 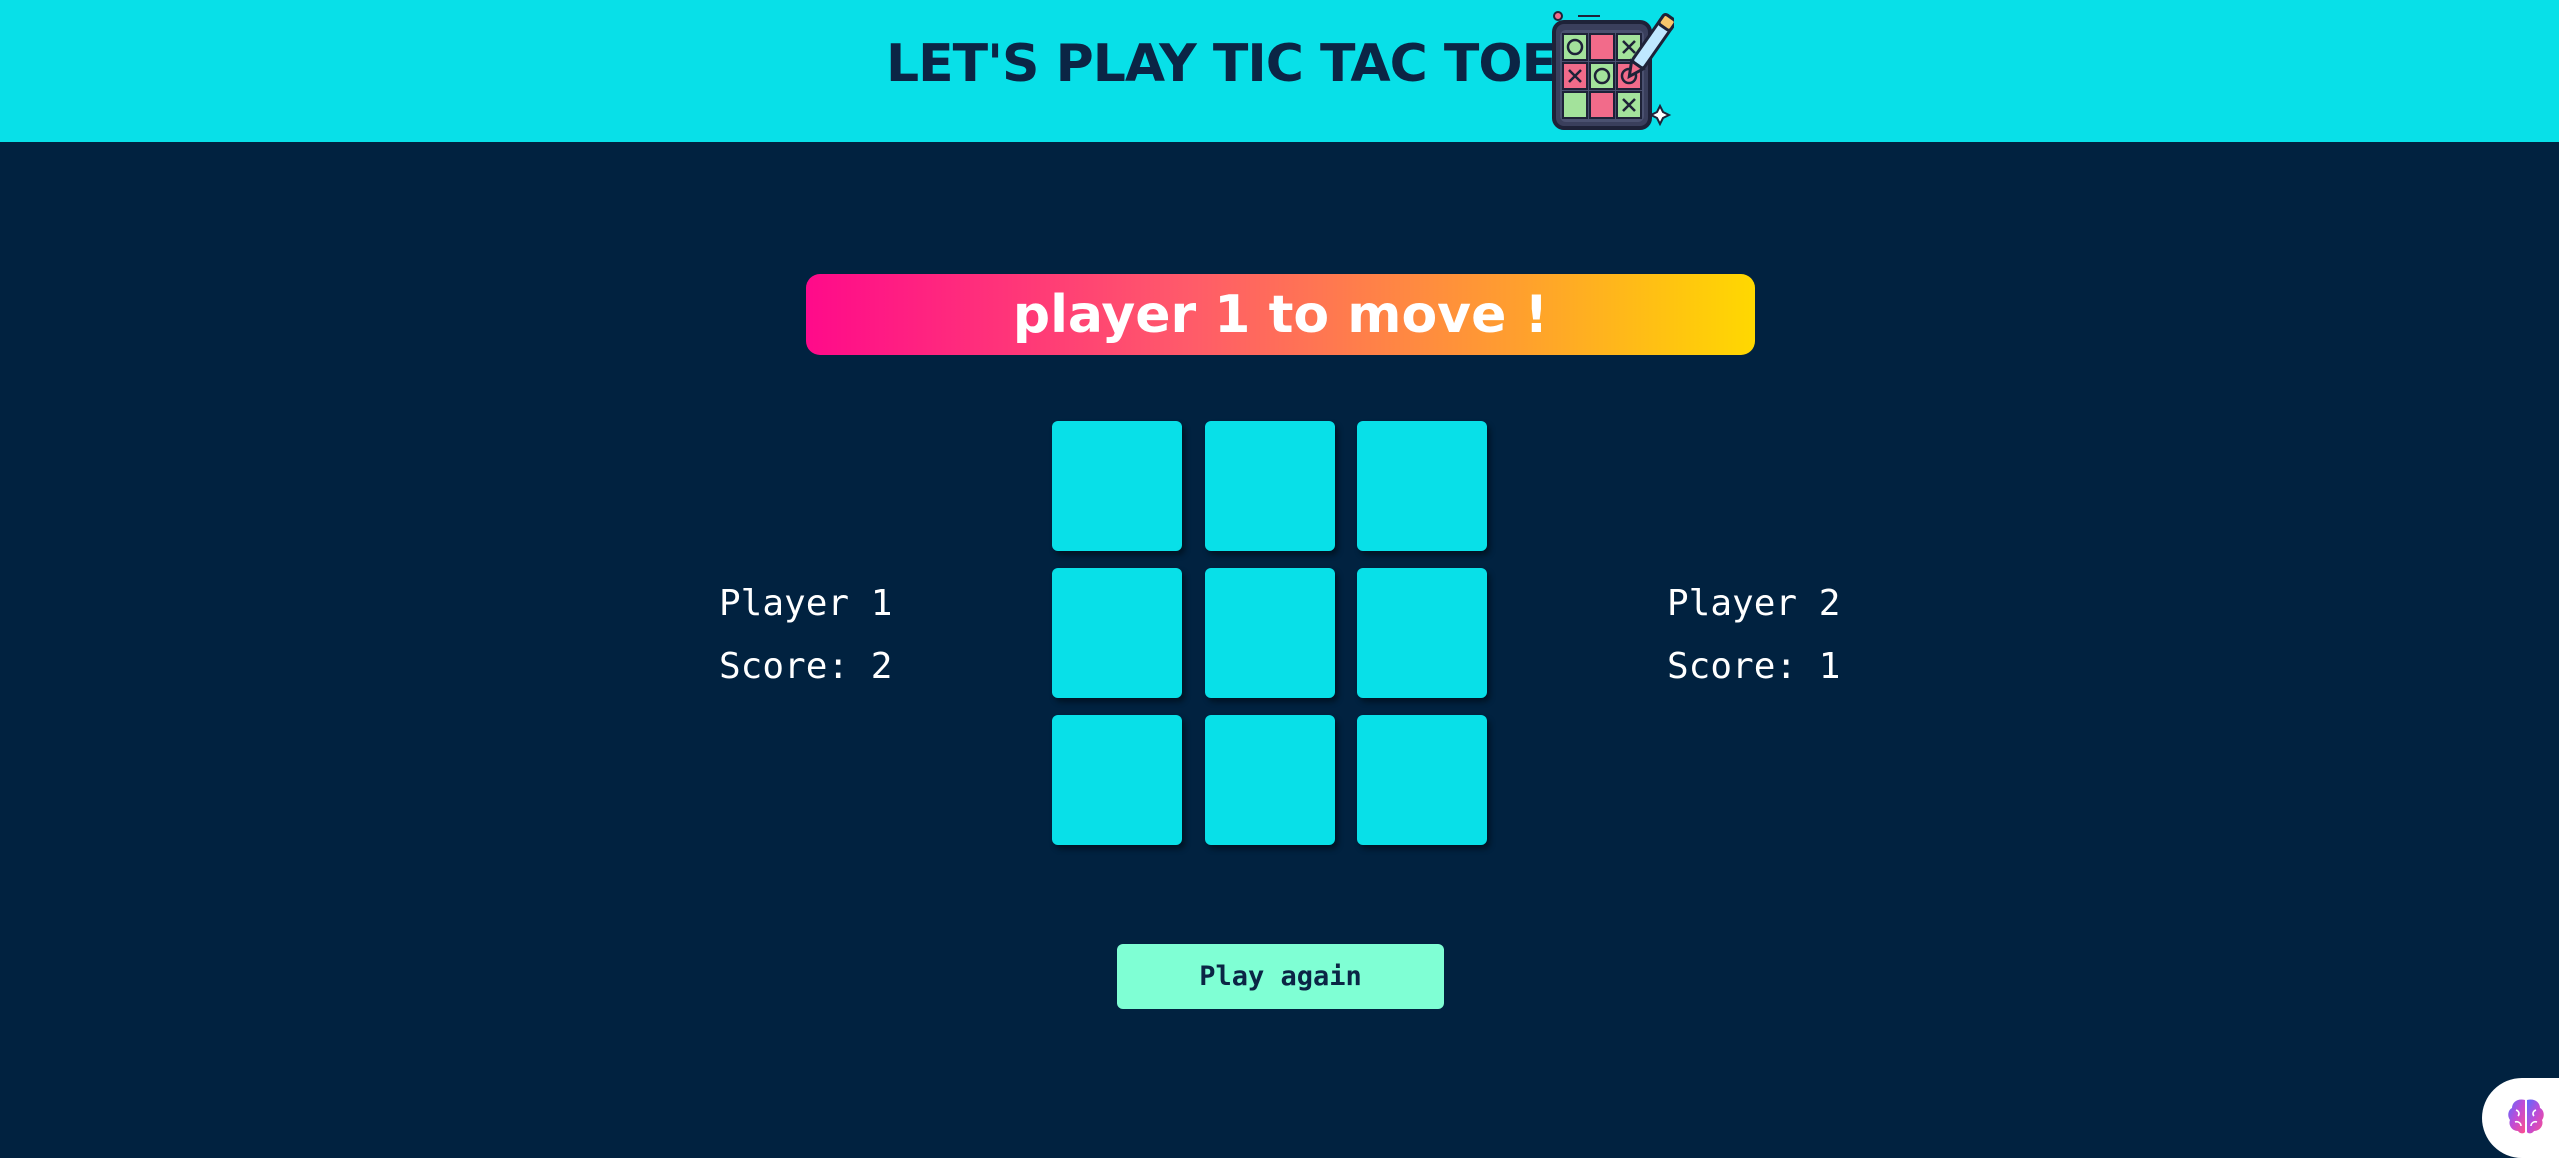 I want to click on page-header: LET'S PLAY TIC TAC TOE !, so click(x=1279, y=71).